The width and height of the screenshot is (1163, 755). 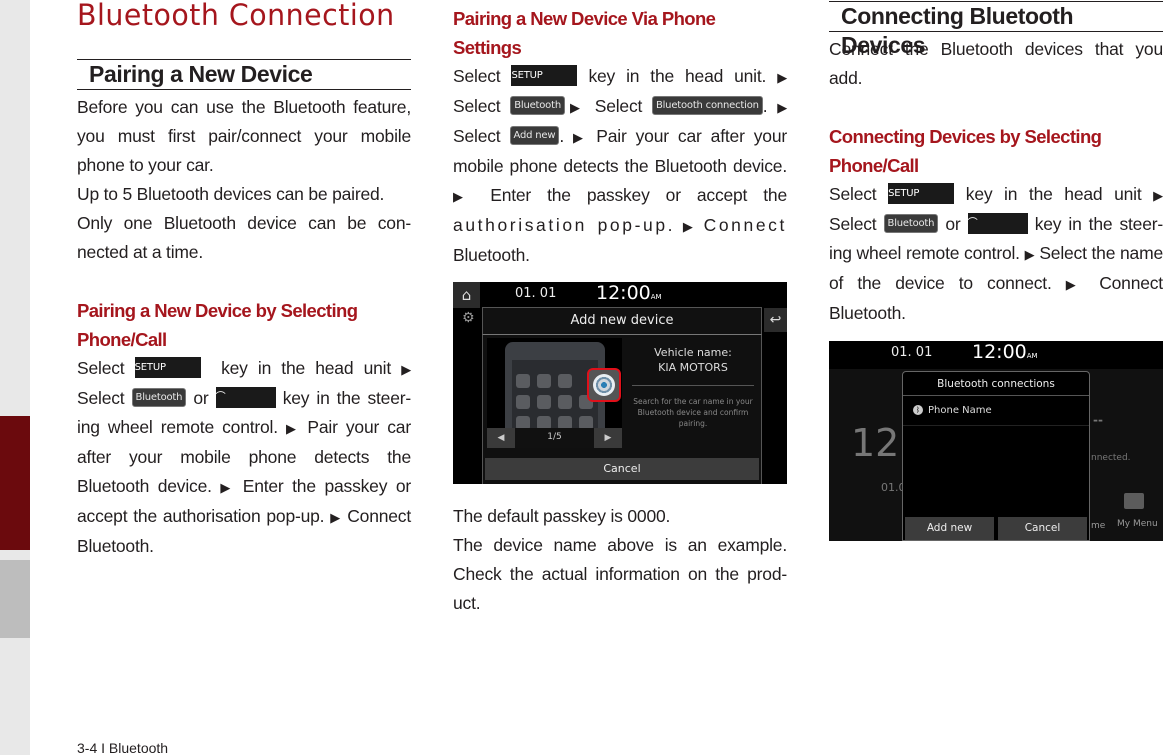 I want to click on bg-status: nnected., so click(x=1111, y=458).